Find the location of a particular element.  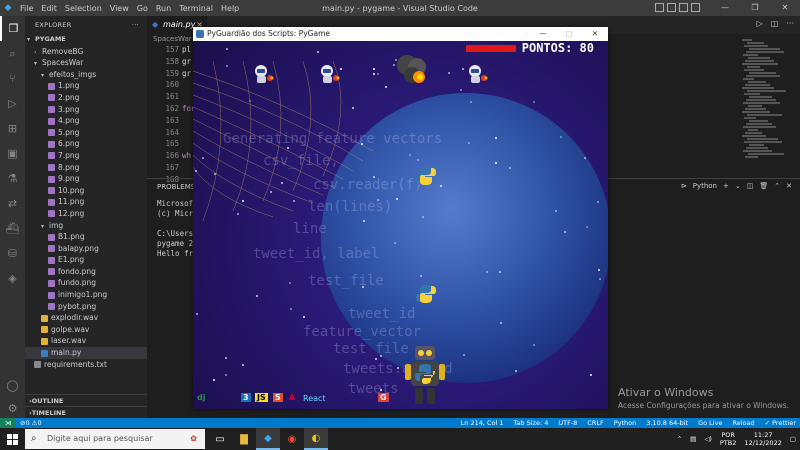

tree-file: 2.png is located at coordinates (86, 98).